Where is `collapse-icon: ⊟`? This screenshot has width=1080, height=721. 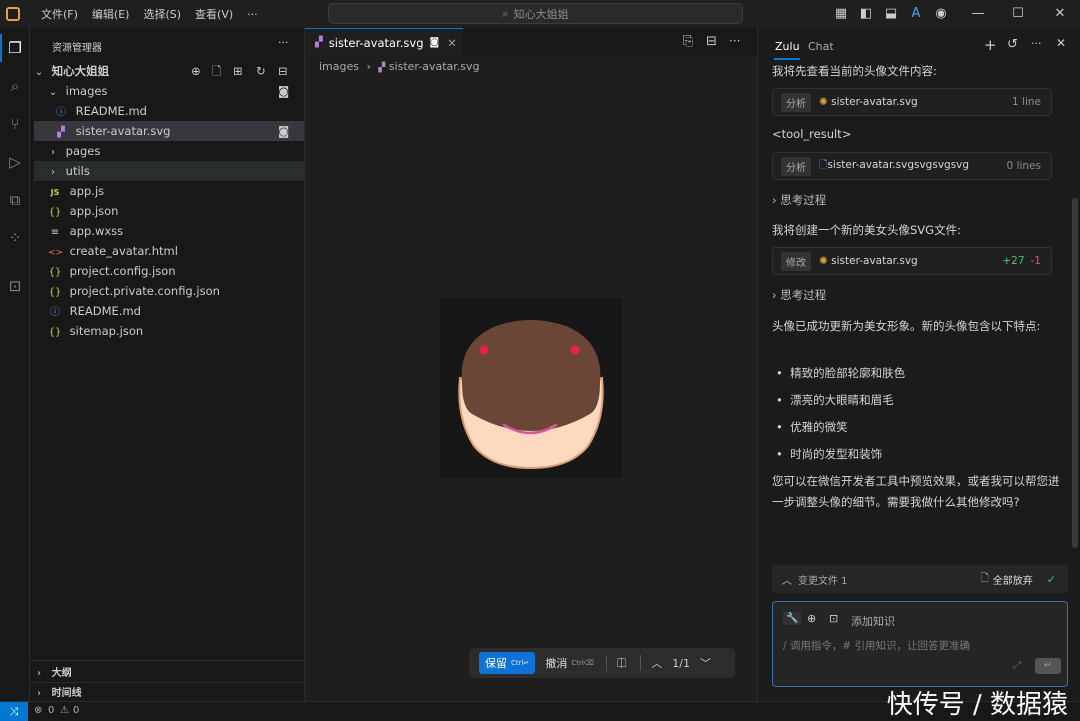
collapse-icon: ⊟ is located at coordinates (283, 71).